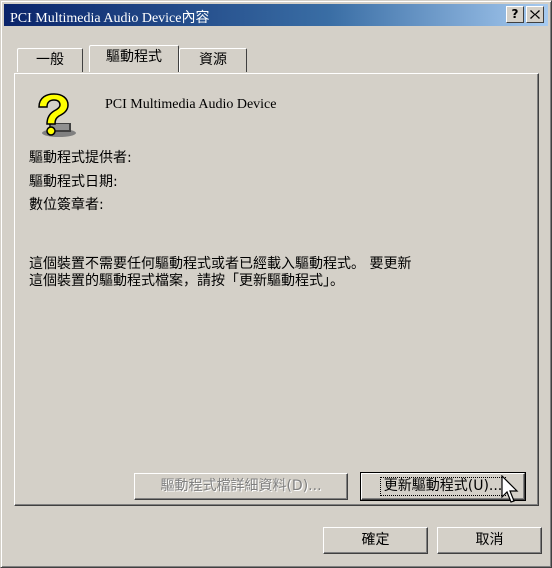 The width and height of the screenshot is (552, 568). What do you see at coordinates (276, 15) in the screenshot?
I see `title-bar: PCI Multimedia Audio Device內容 ?` at bounding box center [276, 15].